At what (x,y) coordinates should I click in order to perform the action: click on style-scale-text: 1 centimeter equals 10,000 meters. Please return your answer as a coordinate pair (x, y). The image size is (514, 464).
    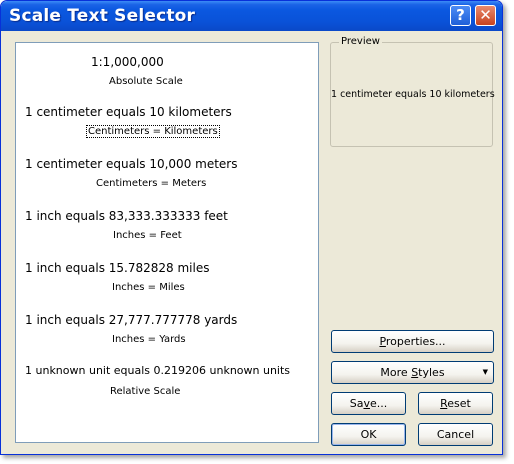
    Looking at the image, I should click on (131, 164).